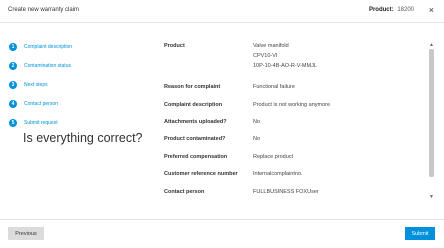 The height and width of the screenshot is (248, 444). I want to click on step-label: Submit request, so click(41, 123).